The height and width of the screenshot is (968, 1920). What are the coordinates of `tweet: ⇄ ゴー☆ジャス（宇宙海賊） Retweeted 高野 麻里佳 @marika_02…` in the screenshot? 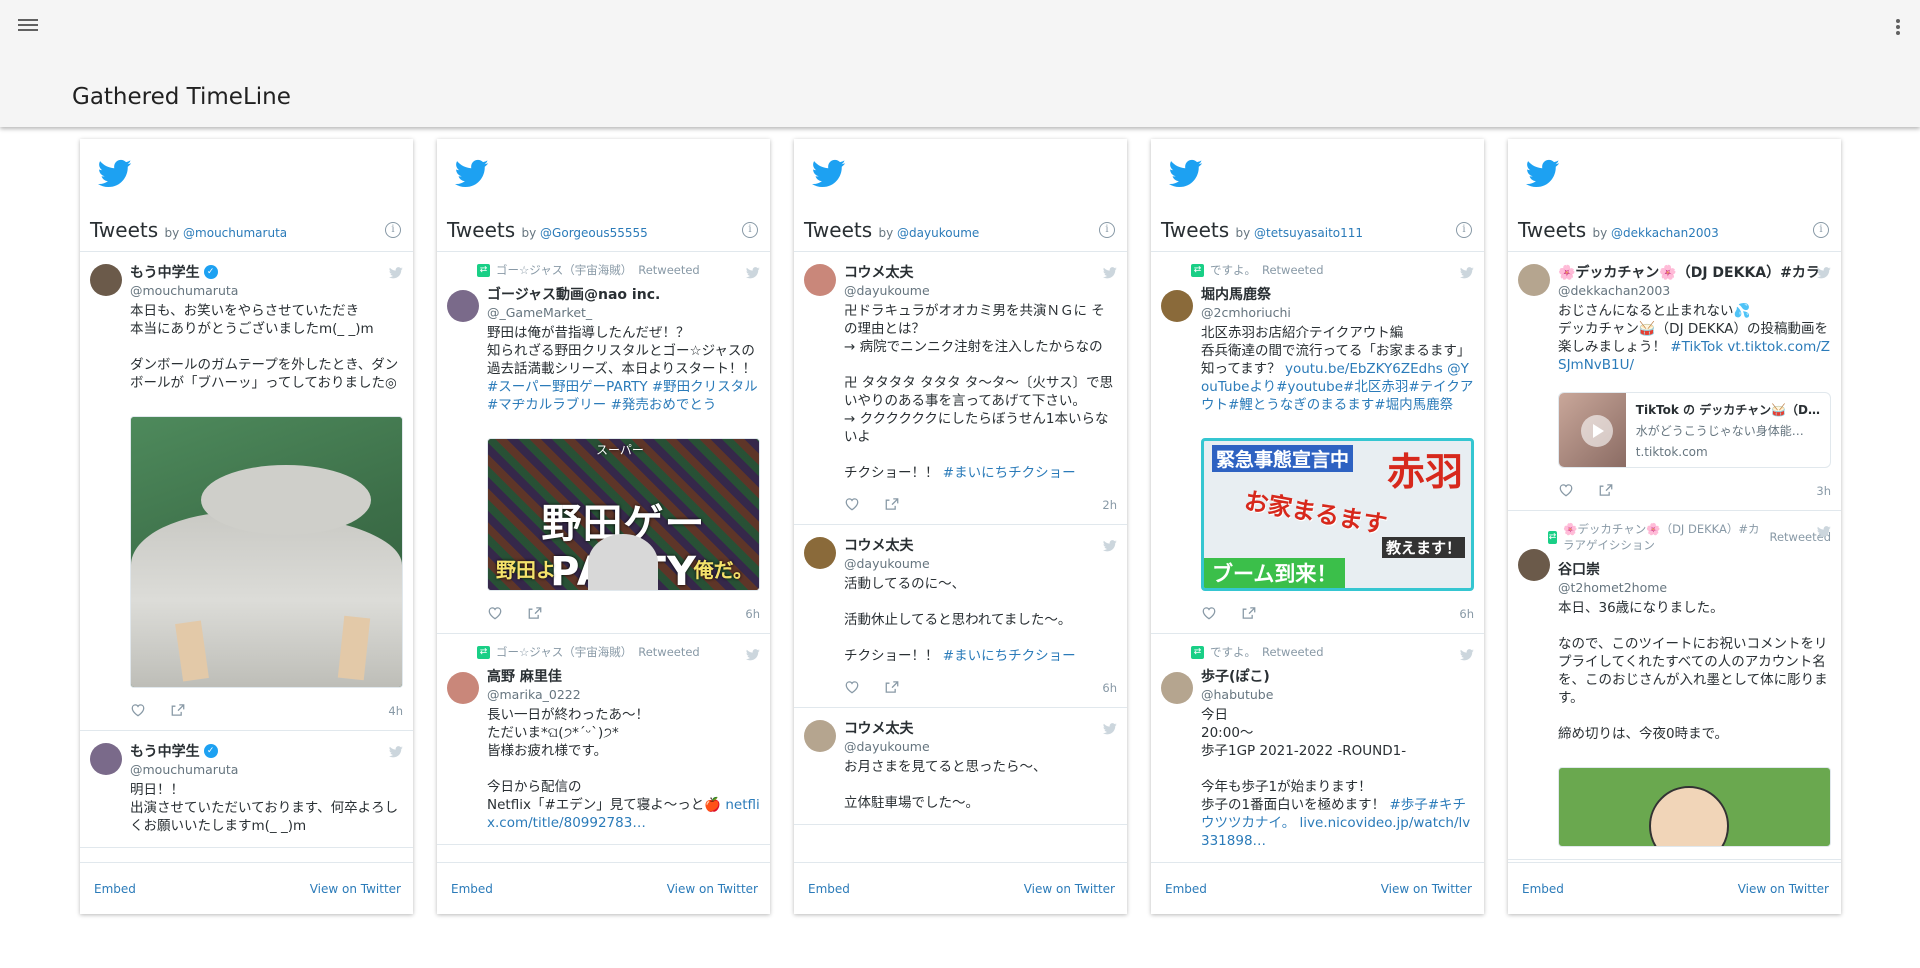 It's located at (603, 739).